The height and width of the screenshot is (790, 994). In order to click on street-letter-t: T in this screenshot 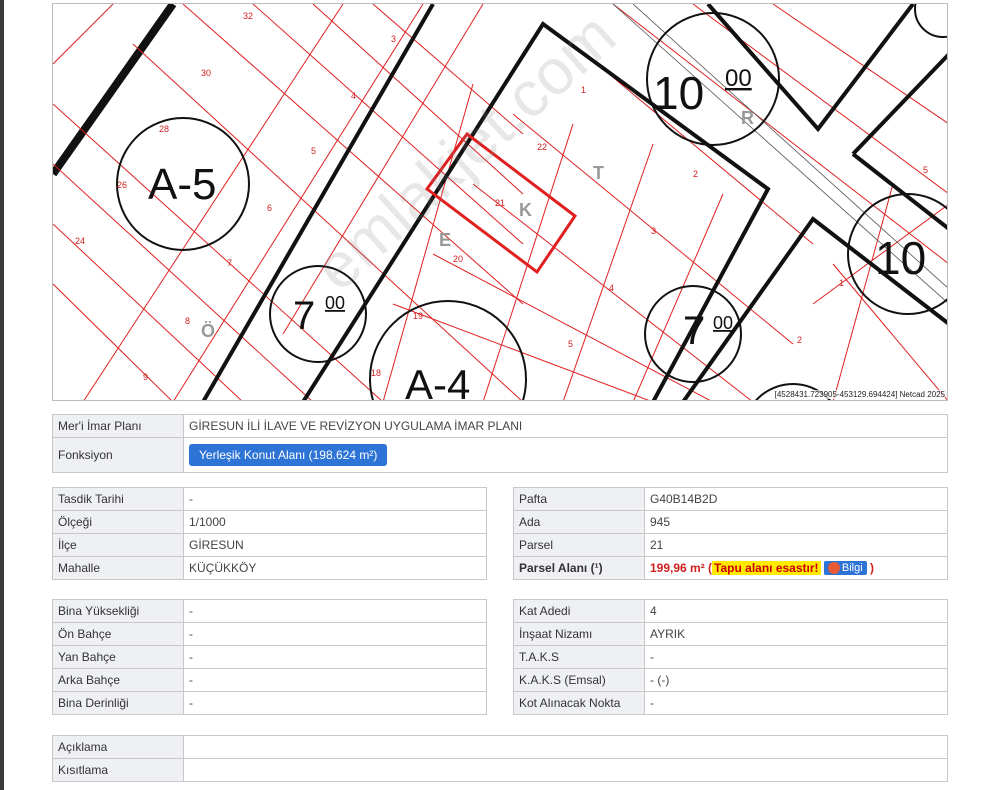, I will do `click(598, 173)`.